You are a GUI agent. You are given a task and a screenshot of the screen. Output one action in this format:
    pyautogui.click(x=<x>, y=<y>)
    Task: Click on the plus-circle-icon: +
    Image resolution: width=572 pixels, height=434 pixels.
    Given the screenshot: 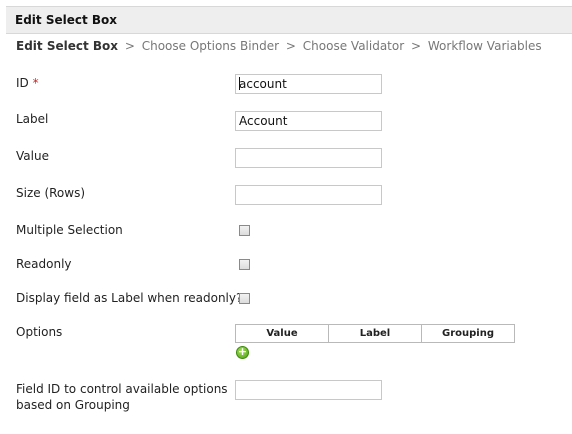 What is the action you would take?
    pyautogui.click(x=242, y=352)
    